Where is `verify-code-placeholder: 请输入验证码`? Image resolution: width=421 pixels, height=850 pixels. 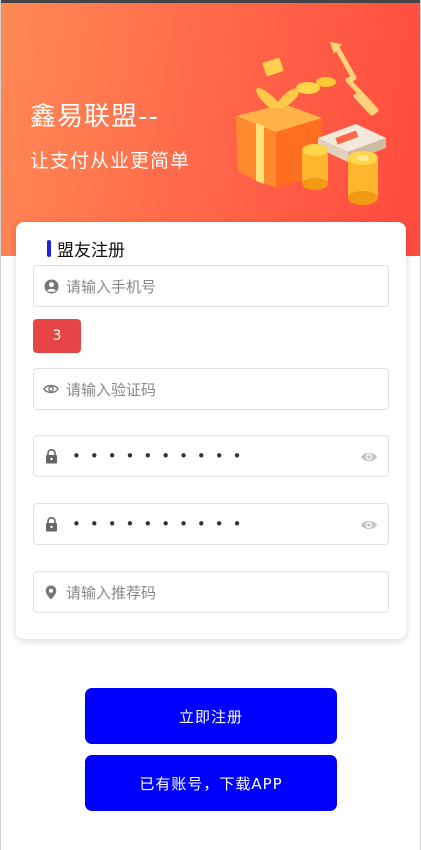 verify-code-placeholder: 请输入验证码 is located at coordinates (111, 389).